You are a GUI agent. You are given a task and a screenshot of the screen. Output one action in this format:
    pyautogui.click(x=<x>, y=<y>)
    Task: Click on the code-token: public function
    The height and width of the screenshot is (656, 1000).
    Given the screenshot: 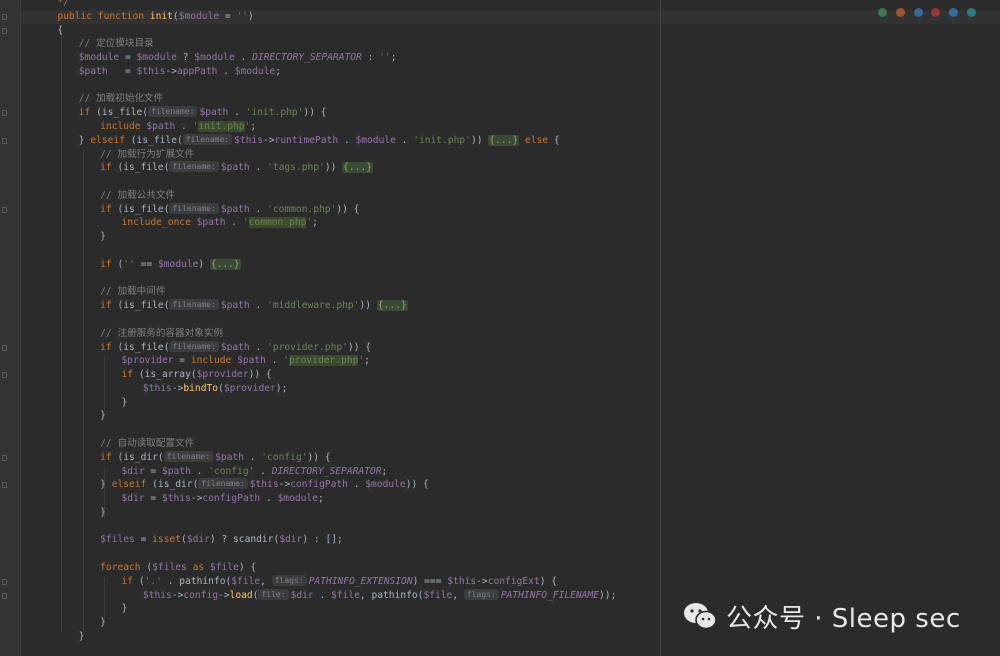 What is the action you would take?
    pyautogui.click(x=103, y=16)
    